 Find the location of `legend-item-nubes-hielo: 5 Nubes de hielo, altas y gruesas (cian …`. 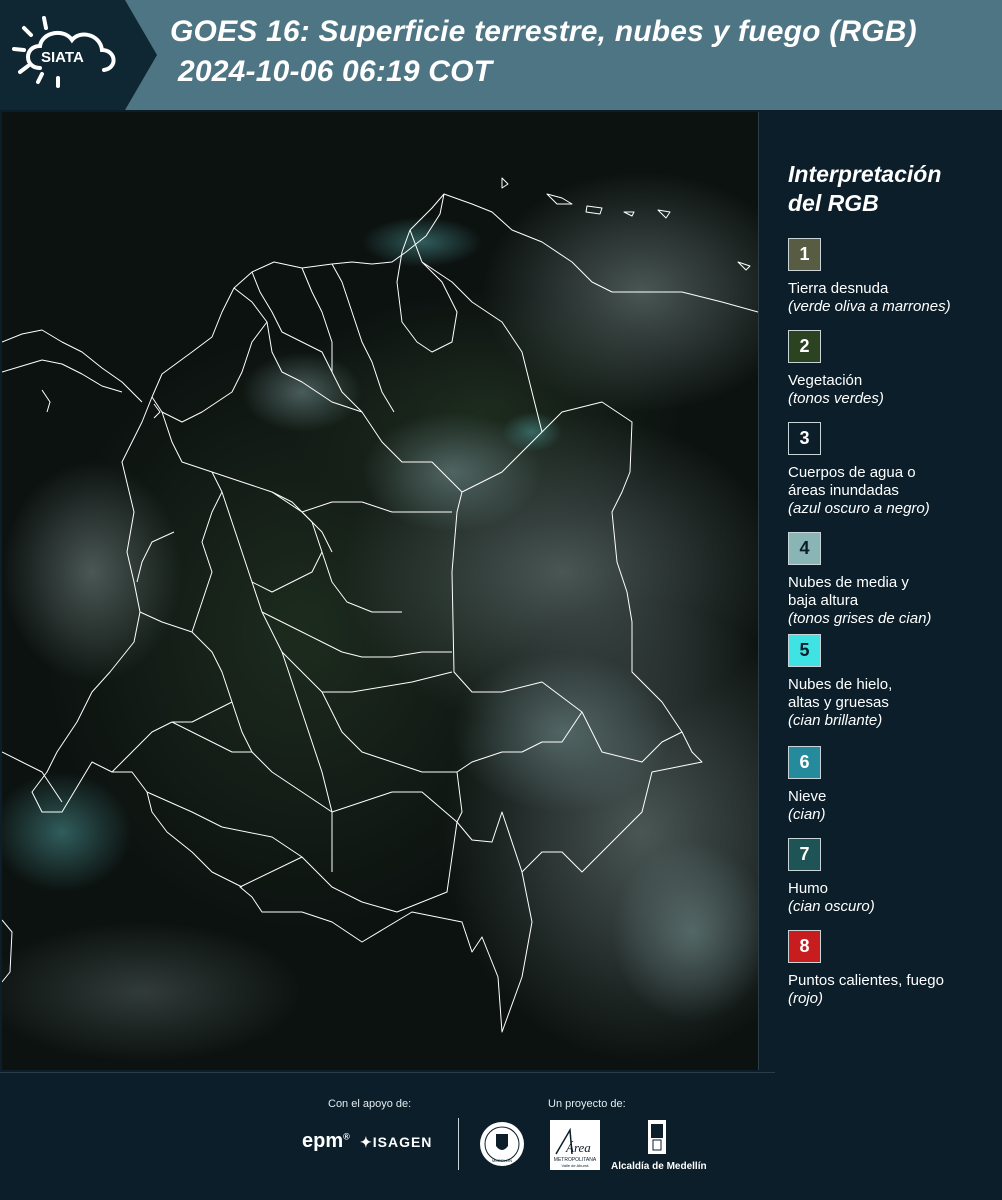

legend-item-nubes-hielo: 5 Nubes de hielo, altas y gruesas (cian … is located at coordinates (893, 690).